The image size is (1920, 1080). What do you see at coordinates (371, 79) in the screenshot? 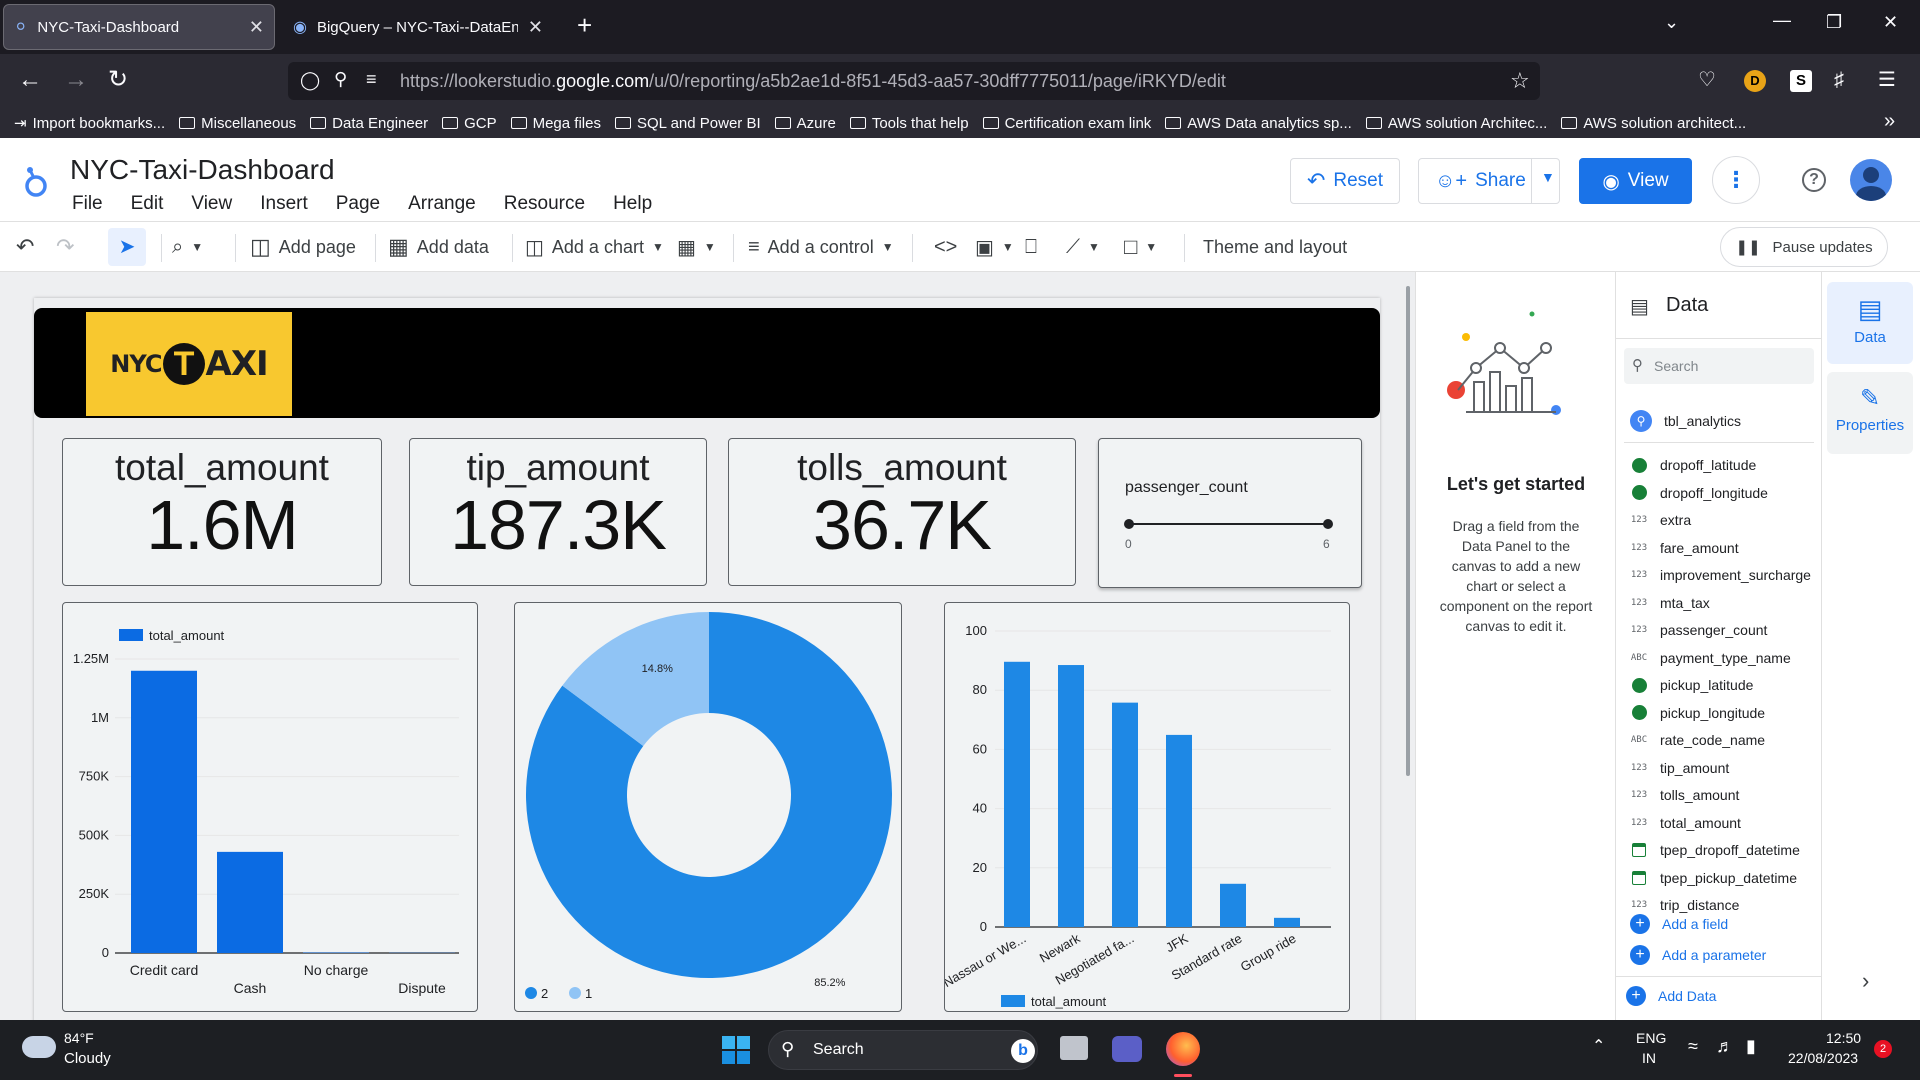
I see `permissions-icon: ≡` at bounding box center [371, 79].